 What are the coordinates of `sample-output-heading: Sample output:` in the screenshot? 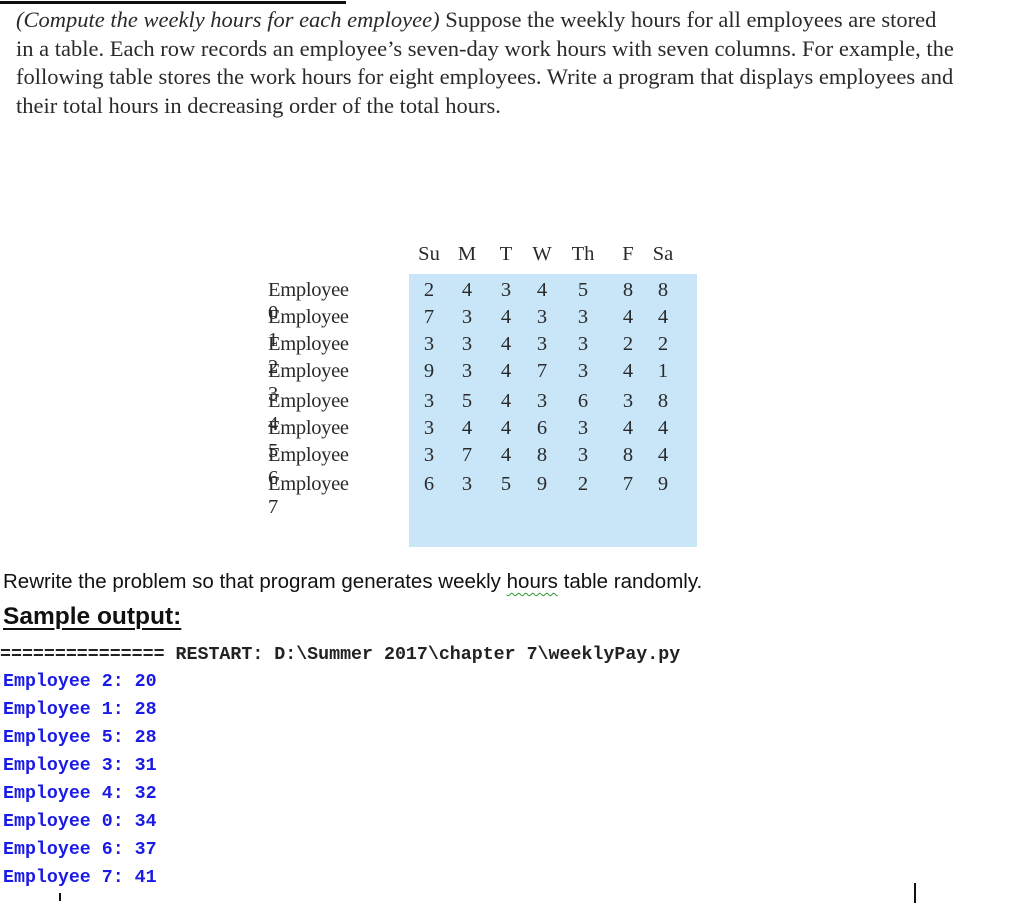 It's located at (92, 616).